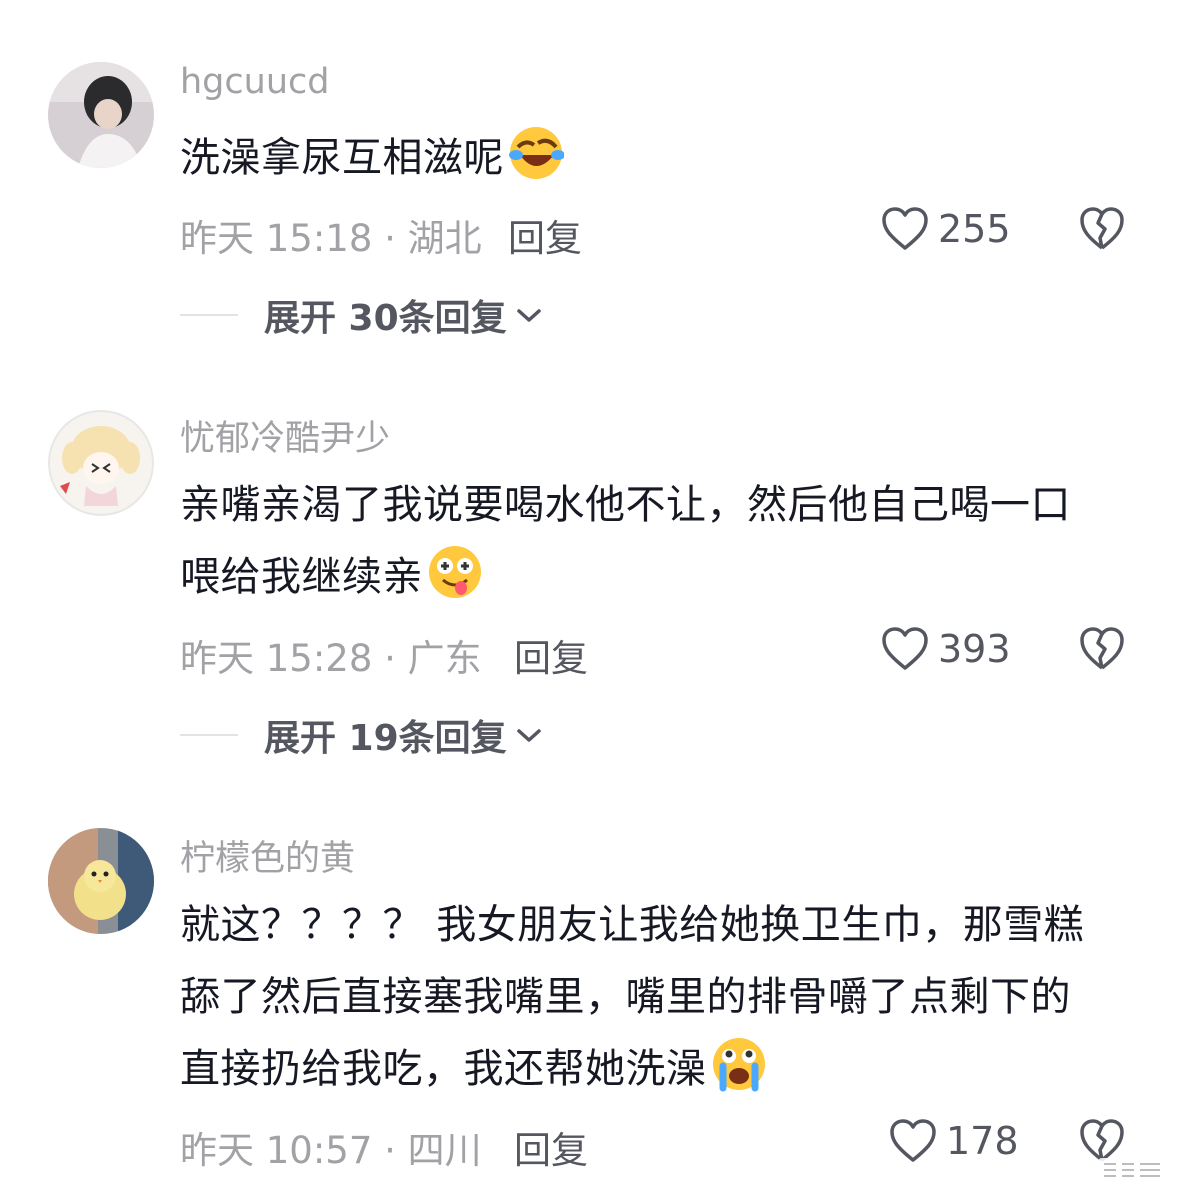 The width and height of the screenshot is (1178, 1196). I want to click on like-button: 255, so click(945, 229).